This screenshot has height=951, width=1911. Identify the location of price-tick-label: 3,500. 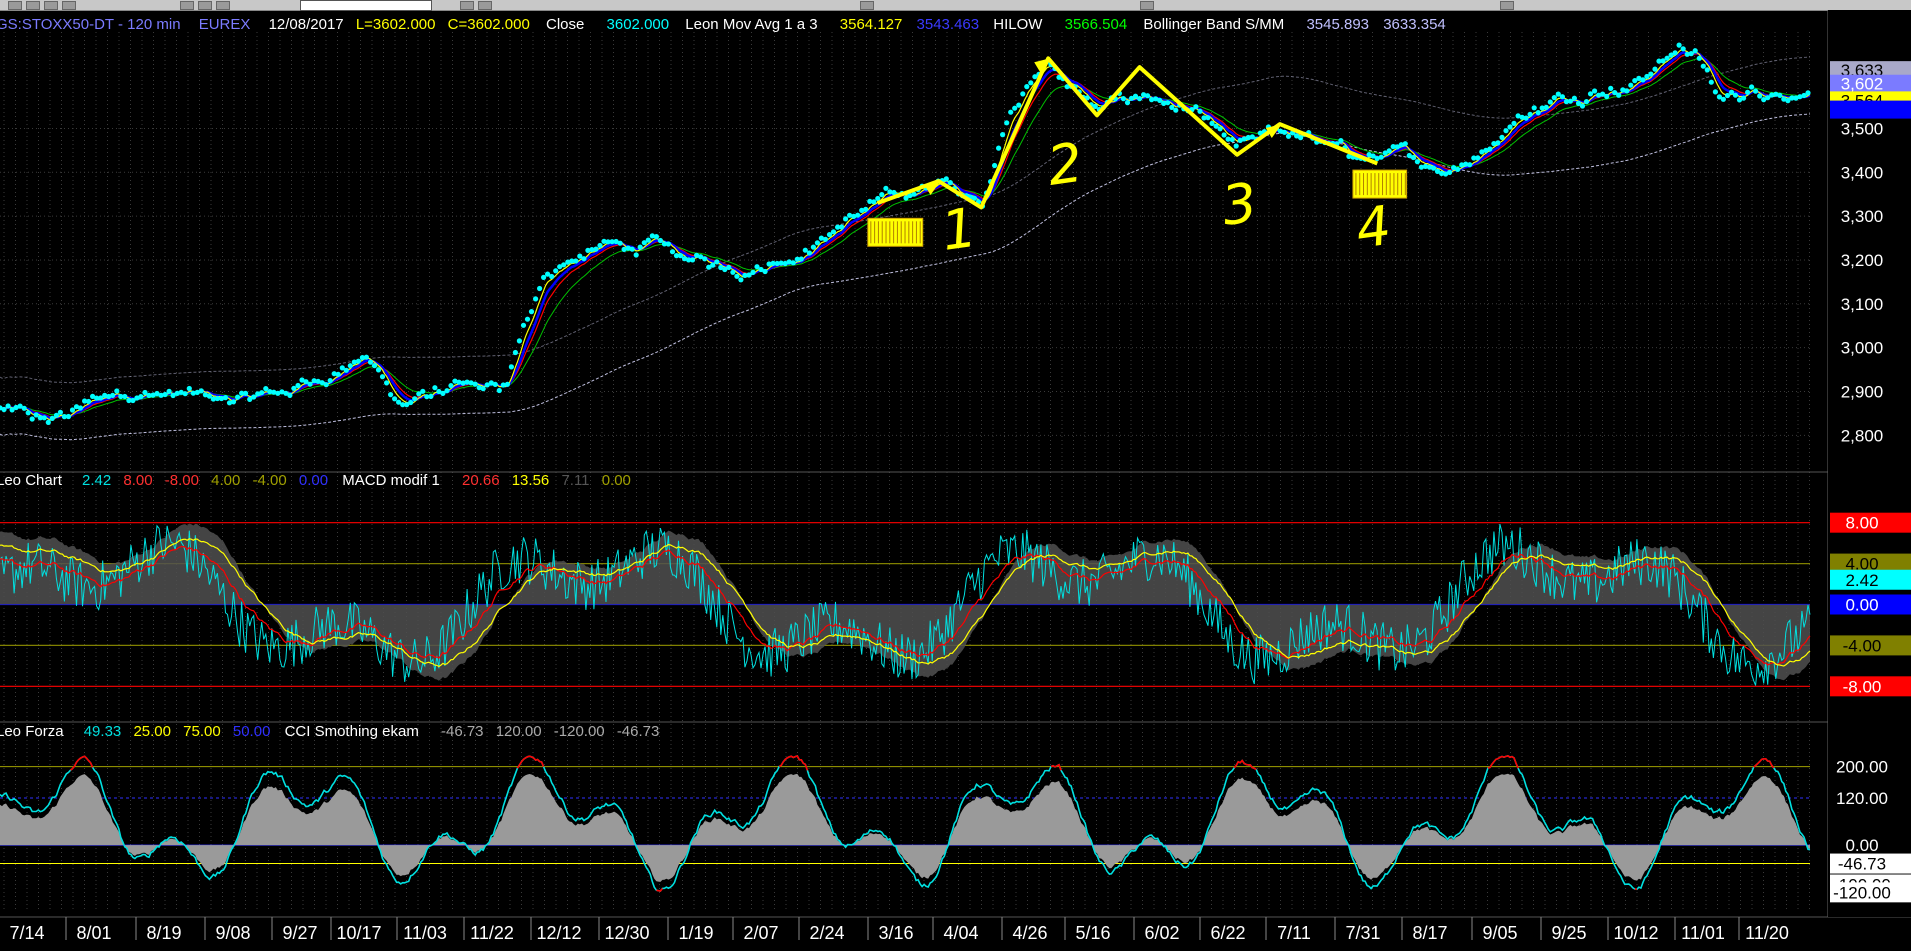
(1862, 128).